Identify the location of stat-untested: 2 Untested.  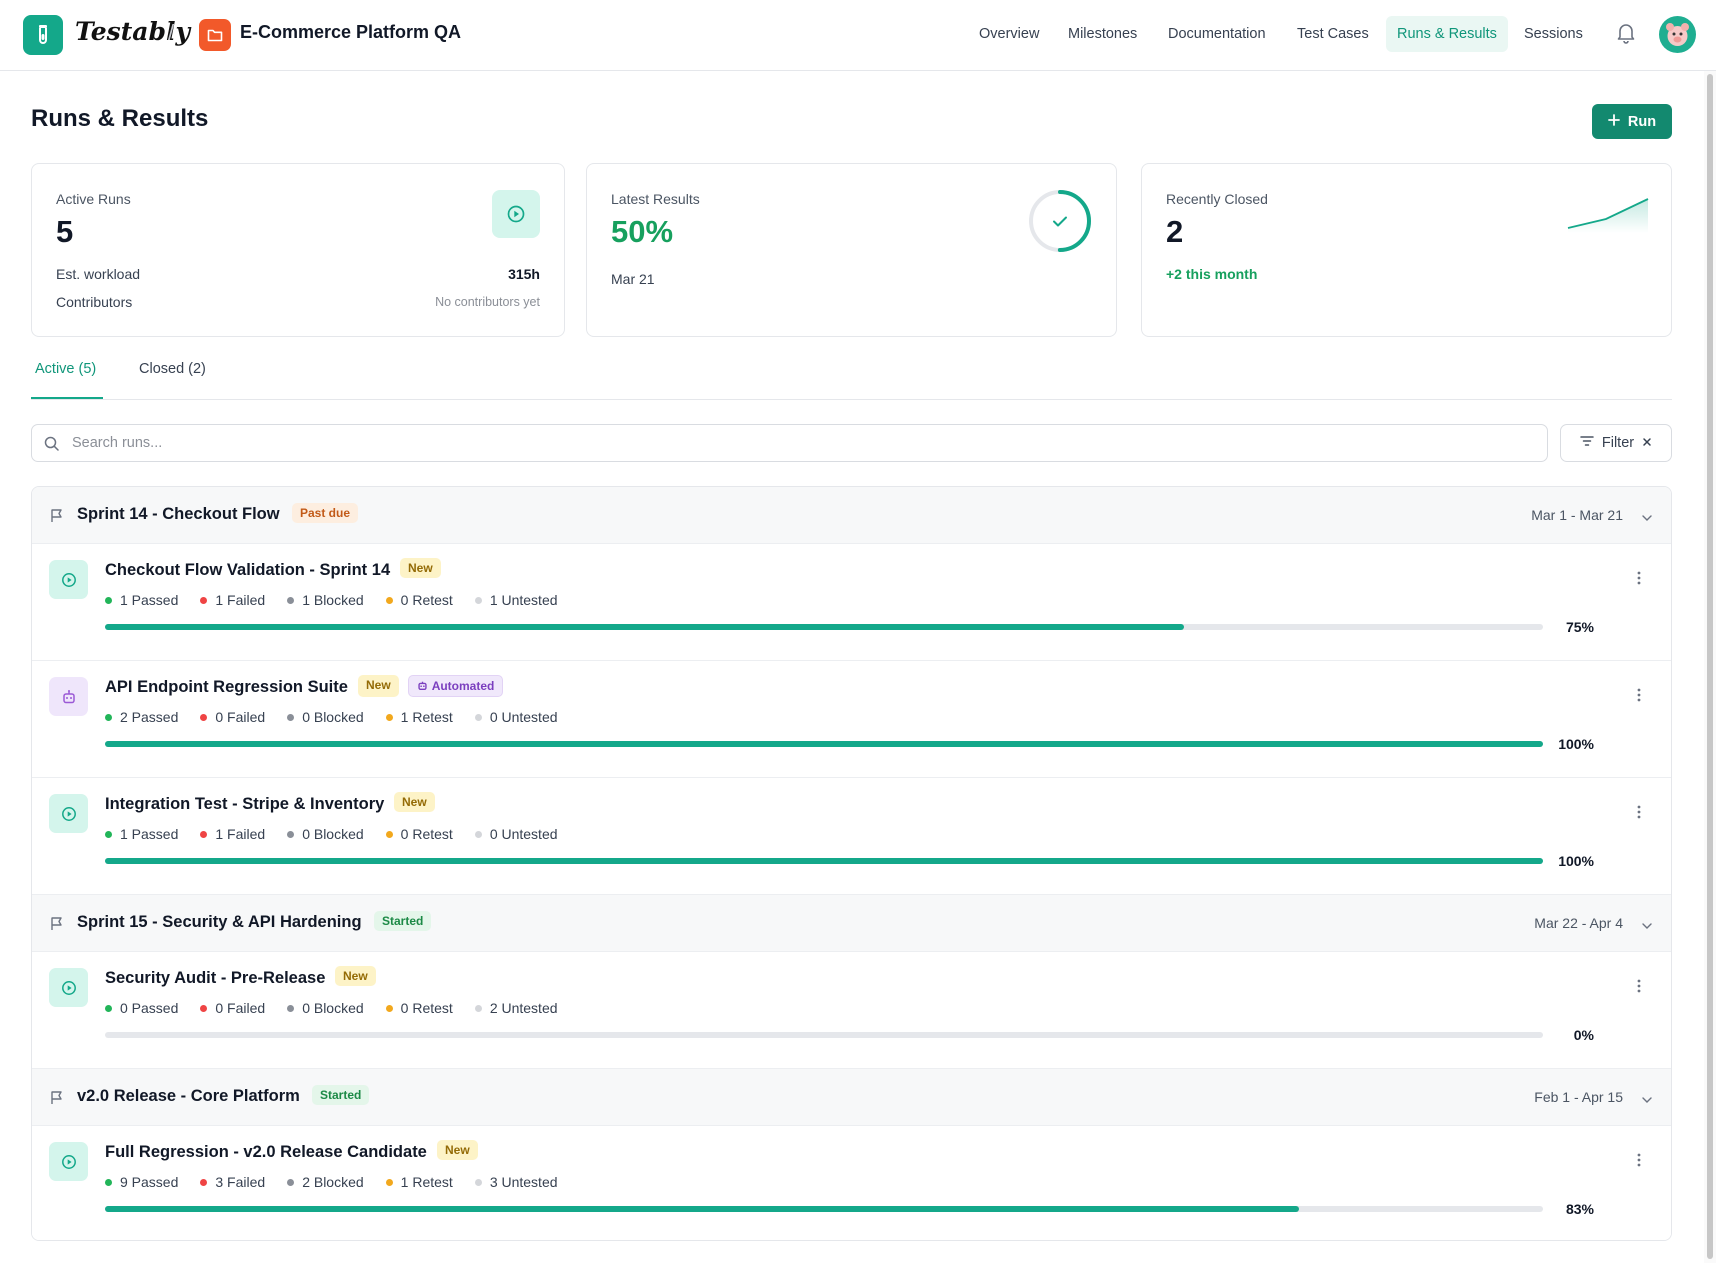
(516, 1008).